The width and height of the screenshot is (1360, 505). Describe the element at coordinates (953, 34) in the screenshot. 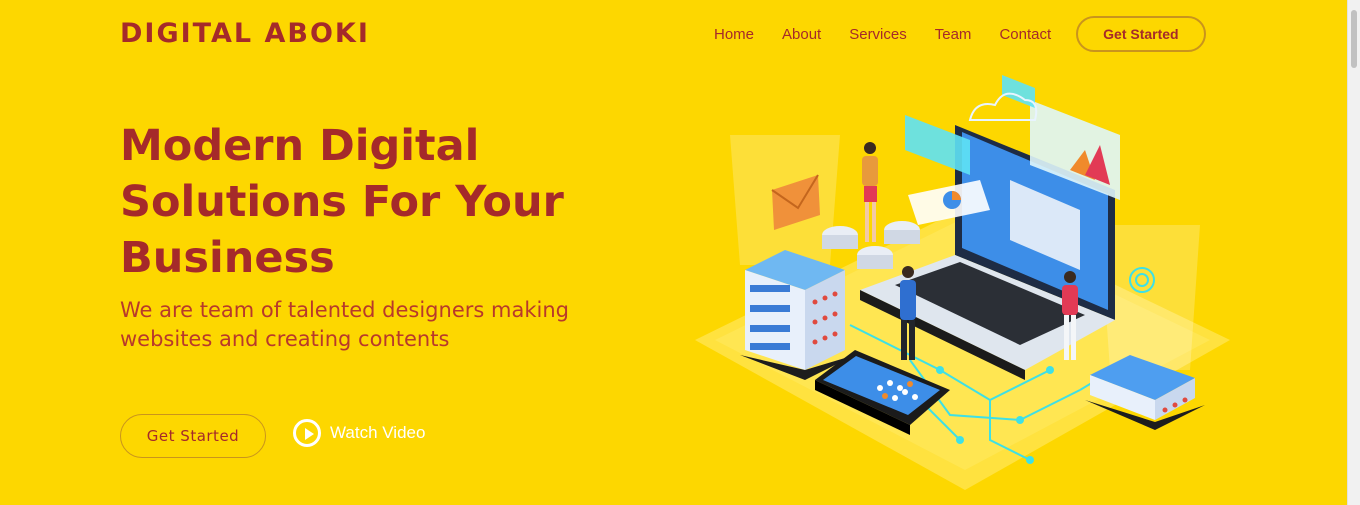

I see `nav-team: Team` at that location.